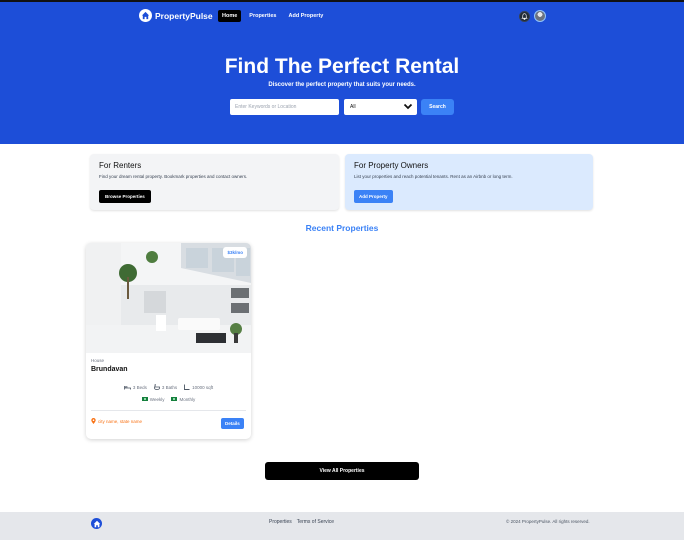  I want to click on rate-weekly: Weekly, so click(153, 399).